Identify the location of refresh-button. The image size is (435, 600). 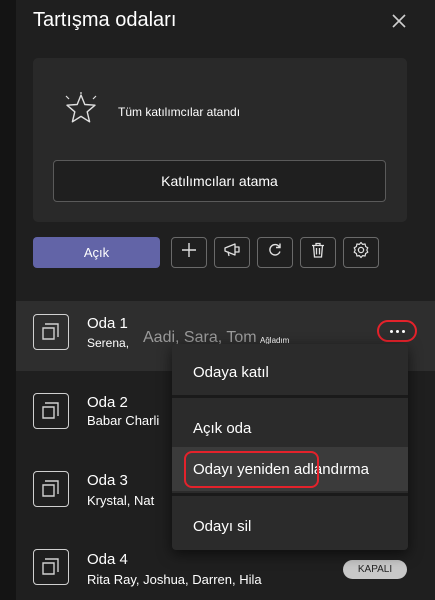
(275, 252).